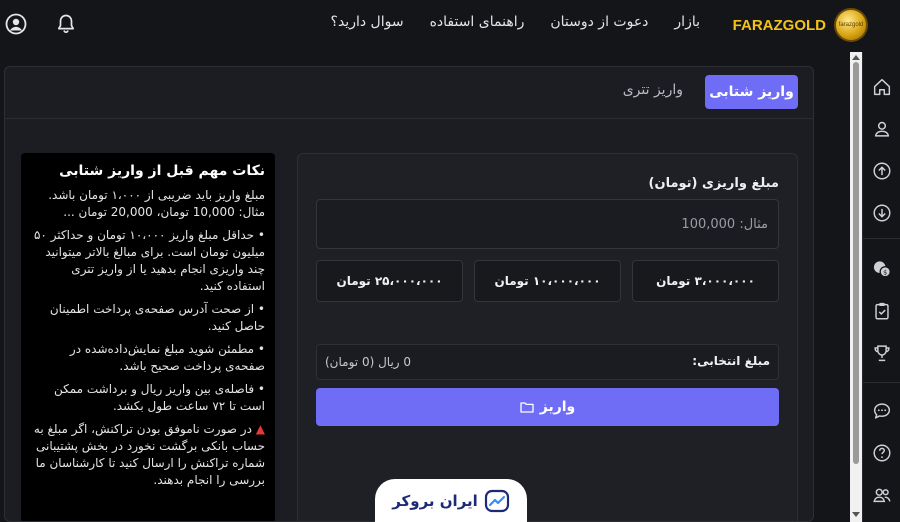  I want to click on brand-name: FARAZGOLD, so click(779, 25).